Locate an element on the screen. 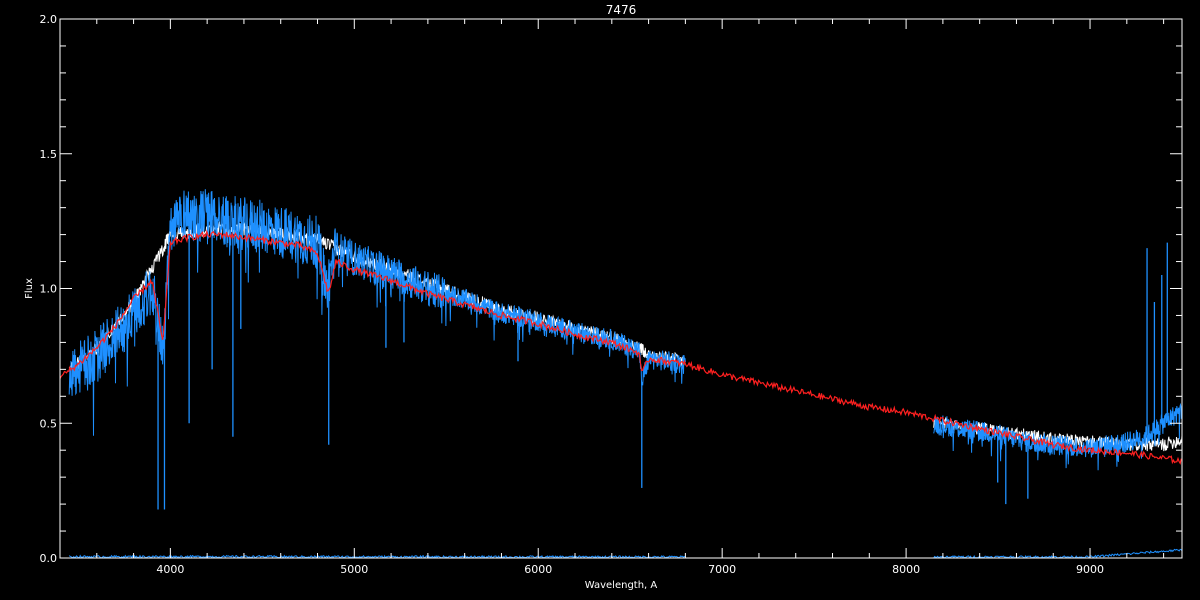 This screenshot has width=1200, height=600. x-tick-label: 7000 is located at coordinates (722, 569).